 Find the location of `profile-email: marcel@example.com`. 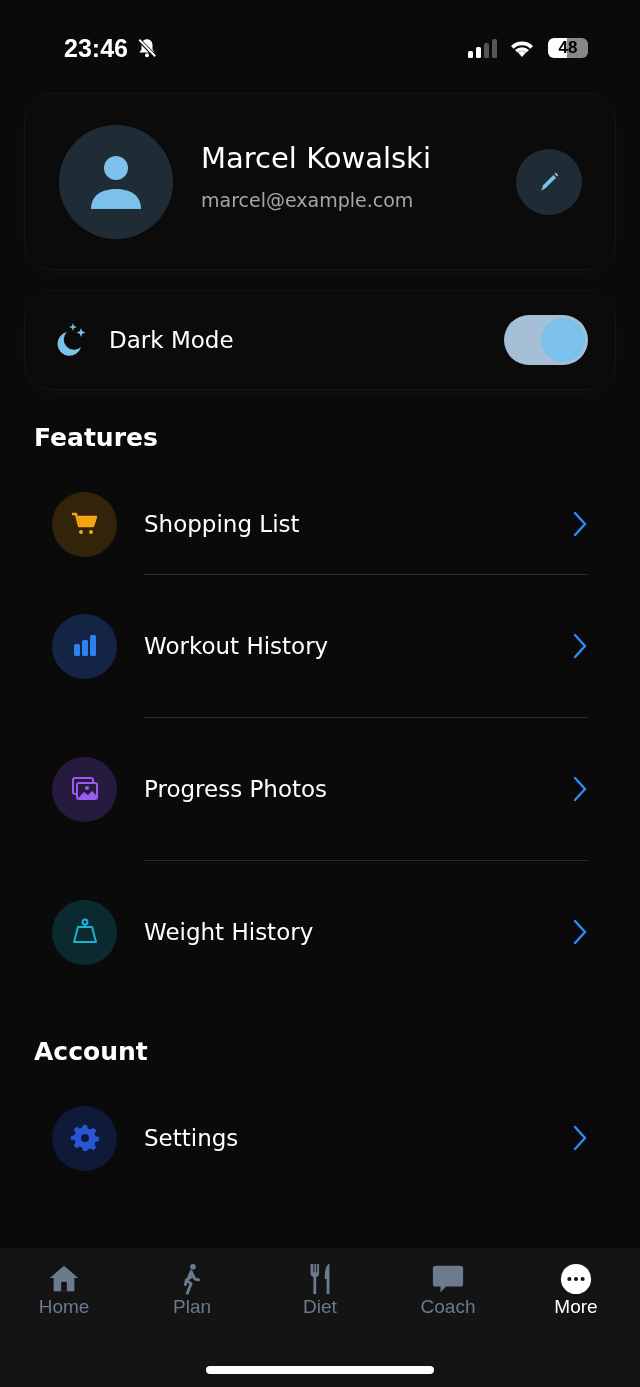

profile-email: marcel@example.com is located at coordinates (308, 199).